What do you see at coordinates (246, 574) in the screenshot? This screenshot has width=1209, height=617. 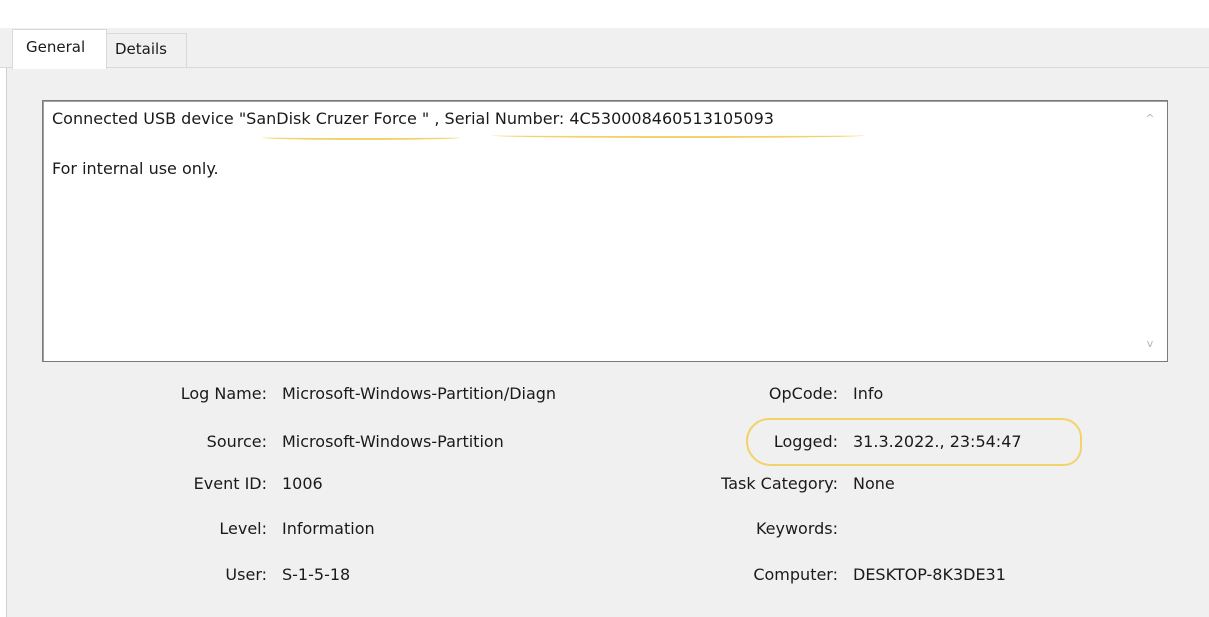 I see `user-label: User:` at bounding box center [246, 574].